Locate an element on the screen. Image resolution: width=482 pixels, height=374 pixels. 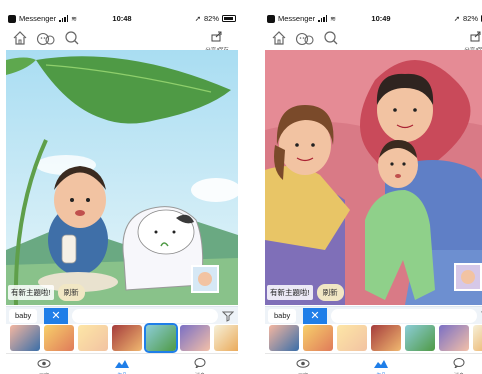
theme-thumbnail-selected is located at coordinates (161, 338).